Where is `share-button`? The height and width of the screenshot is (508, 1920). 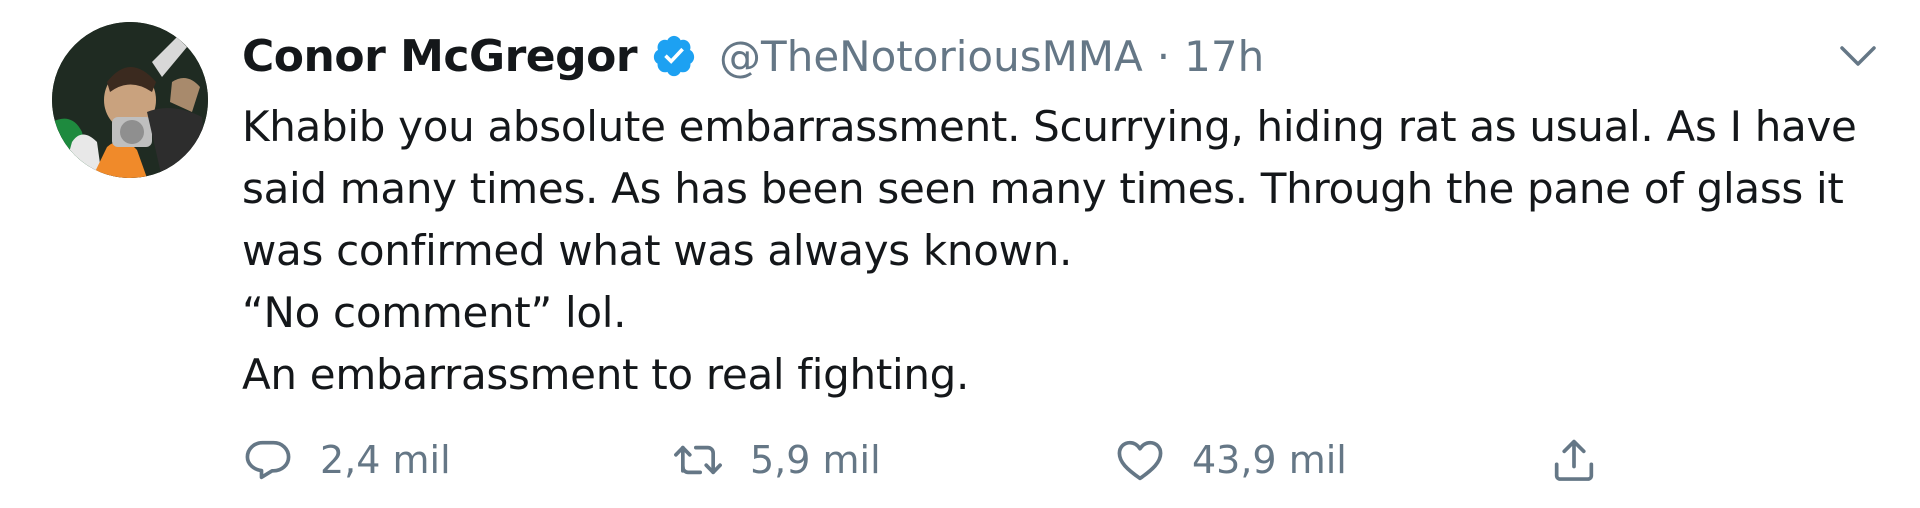
share-button is located at coordinates (1574, 460).